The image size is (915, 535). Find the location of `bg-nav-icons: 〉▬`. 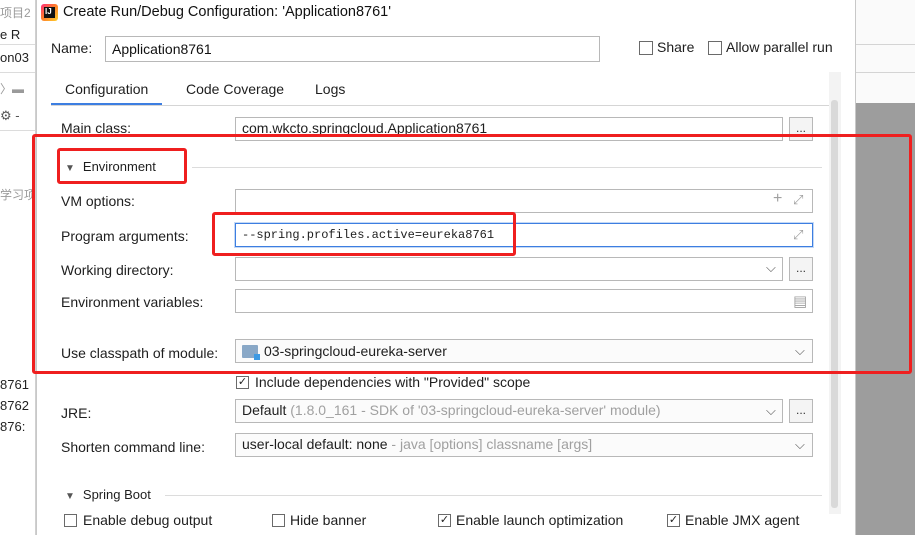

bg-nav-icons: 〉▬ is located at coordinates (12, 89).